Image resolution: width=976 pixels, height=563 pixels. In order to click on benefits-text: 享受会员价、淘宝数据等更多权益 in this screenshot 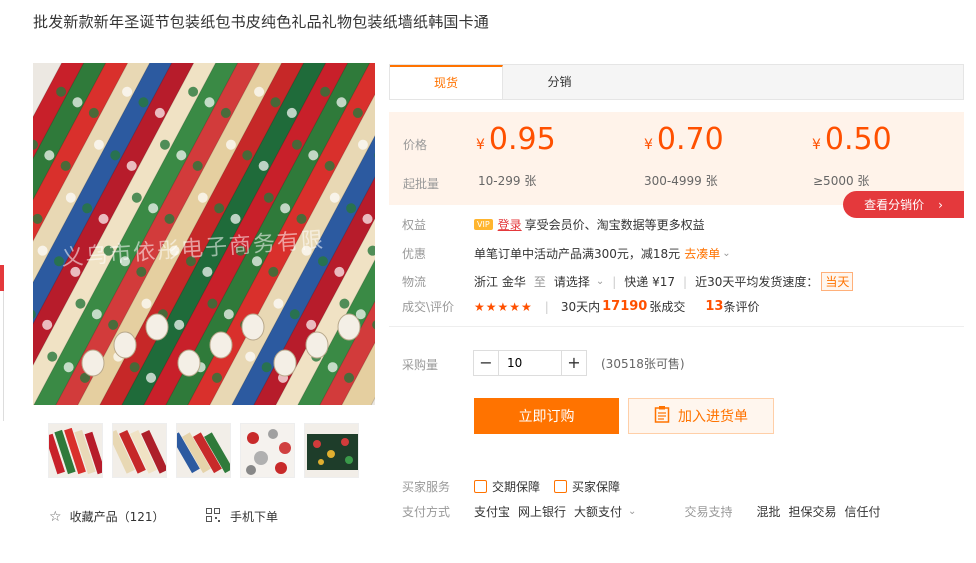, I will do `click(614, 225)`.